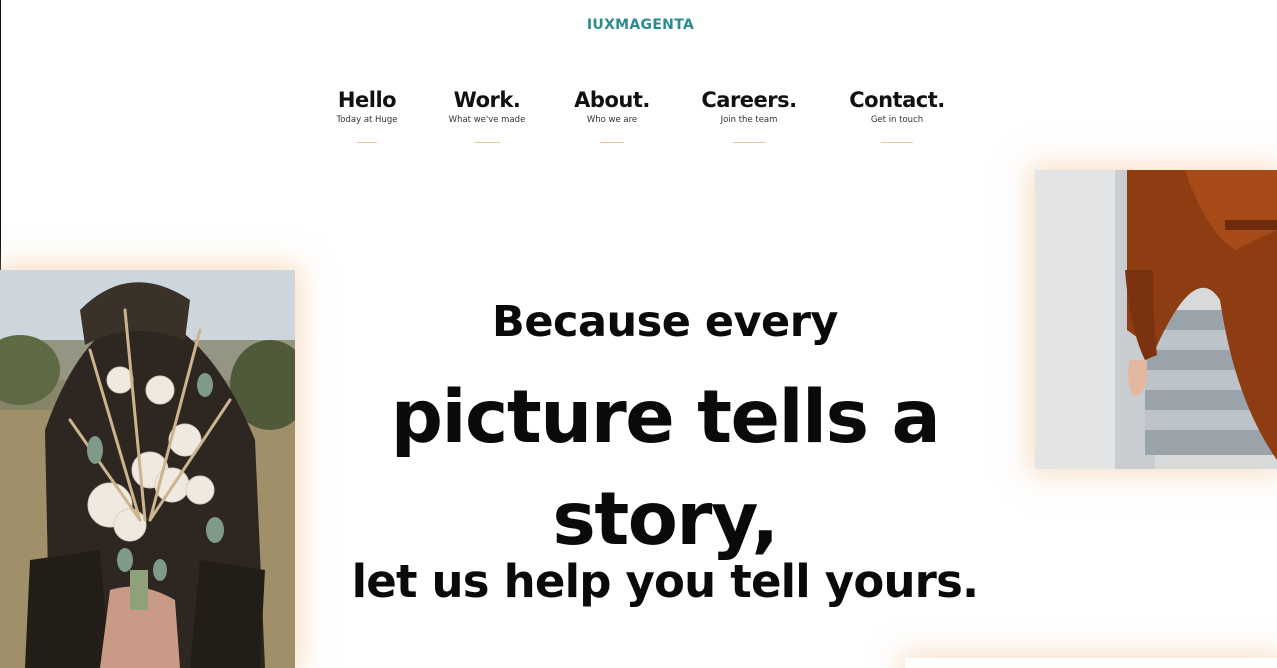 The height and width of the screenshot is (668, 1277). I want to click on stairs-photo-illustration, so click(1156, 319).